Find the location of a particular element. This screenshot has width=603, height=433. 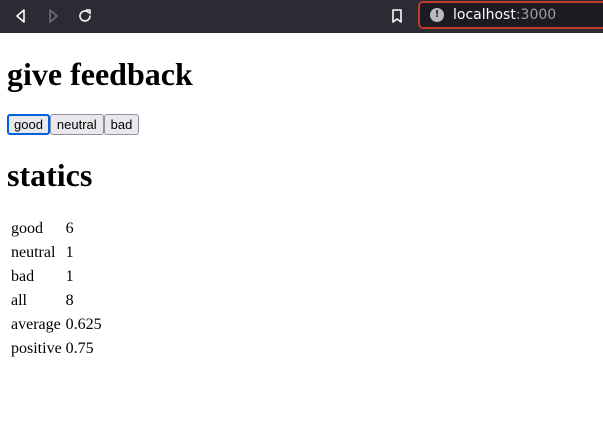

forward-button is located at coordinates (53, 16).